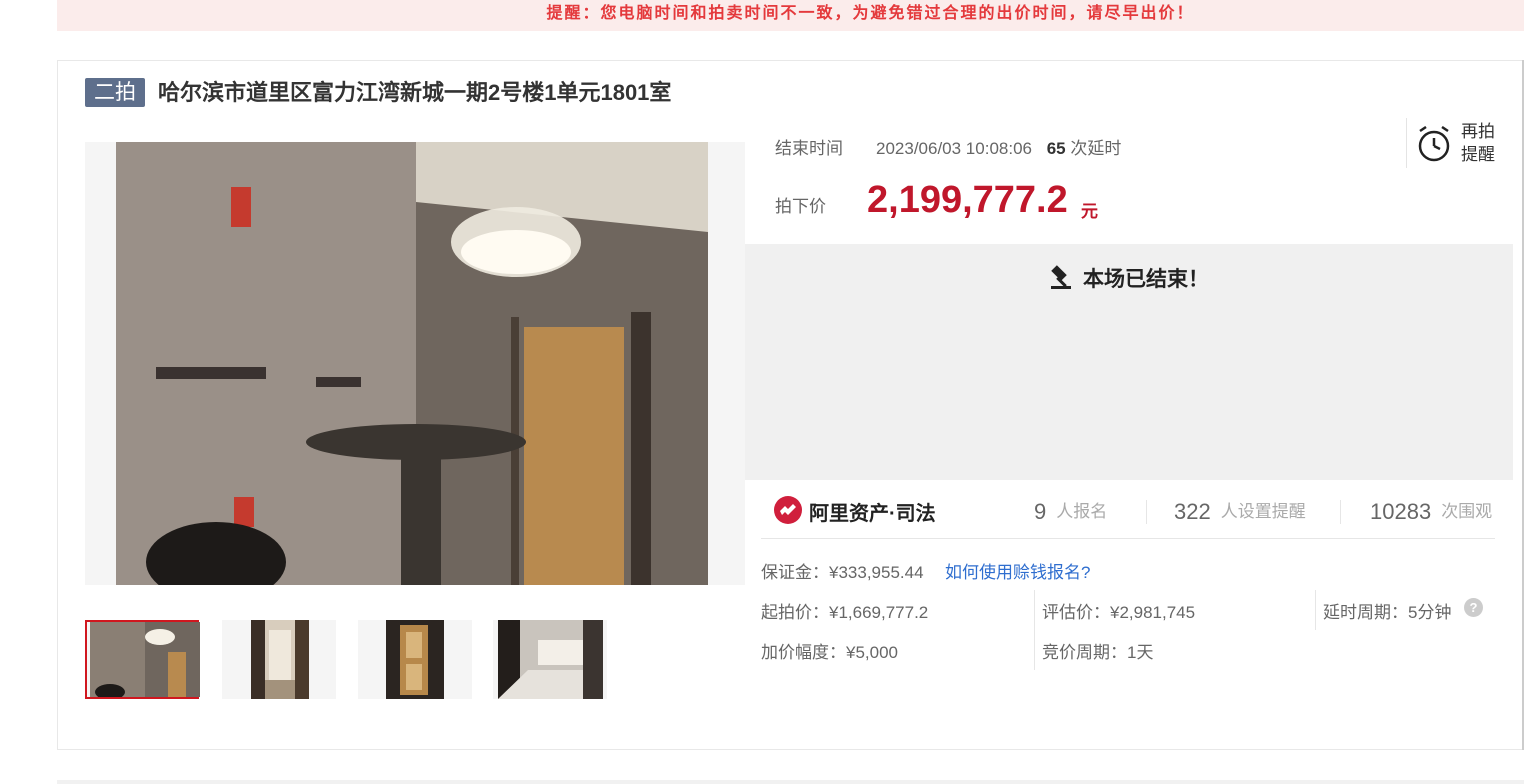 This screenshot has height=784, width=1524. I want to click on reminder-count-label: 人设置提醒, so click(1263, 511).